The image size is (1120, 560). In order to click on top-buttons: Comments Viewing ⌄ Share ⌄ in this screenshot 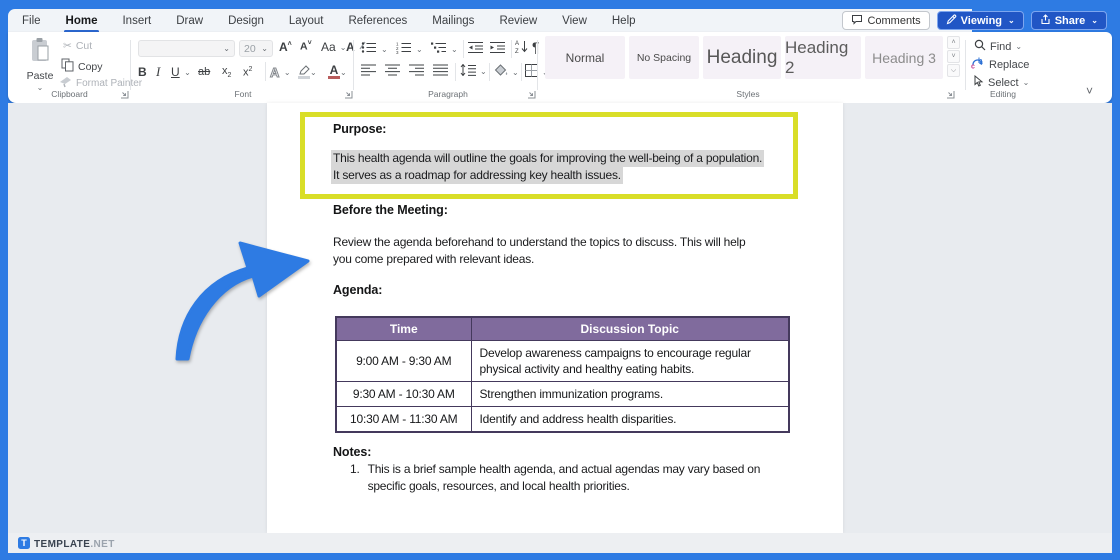, I will do `click(974, 20)`.